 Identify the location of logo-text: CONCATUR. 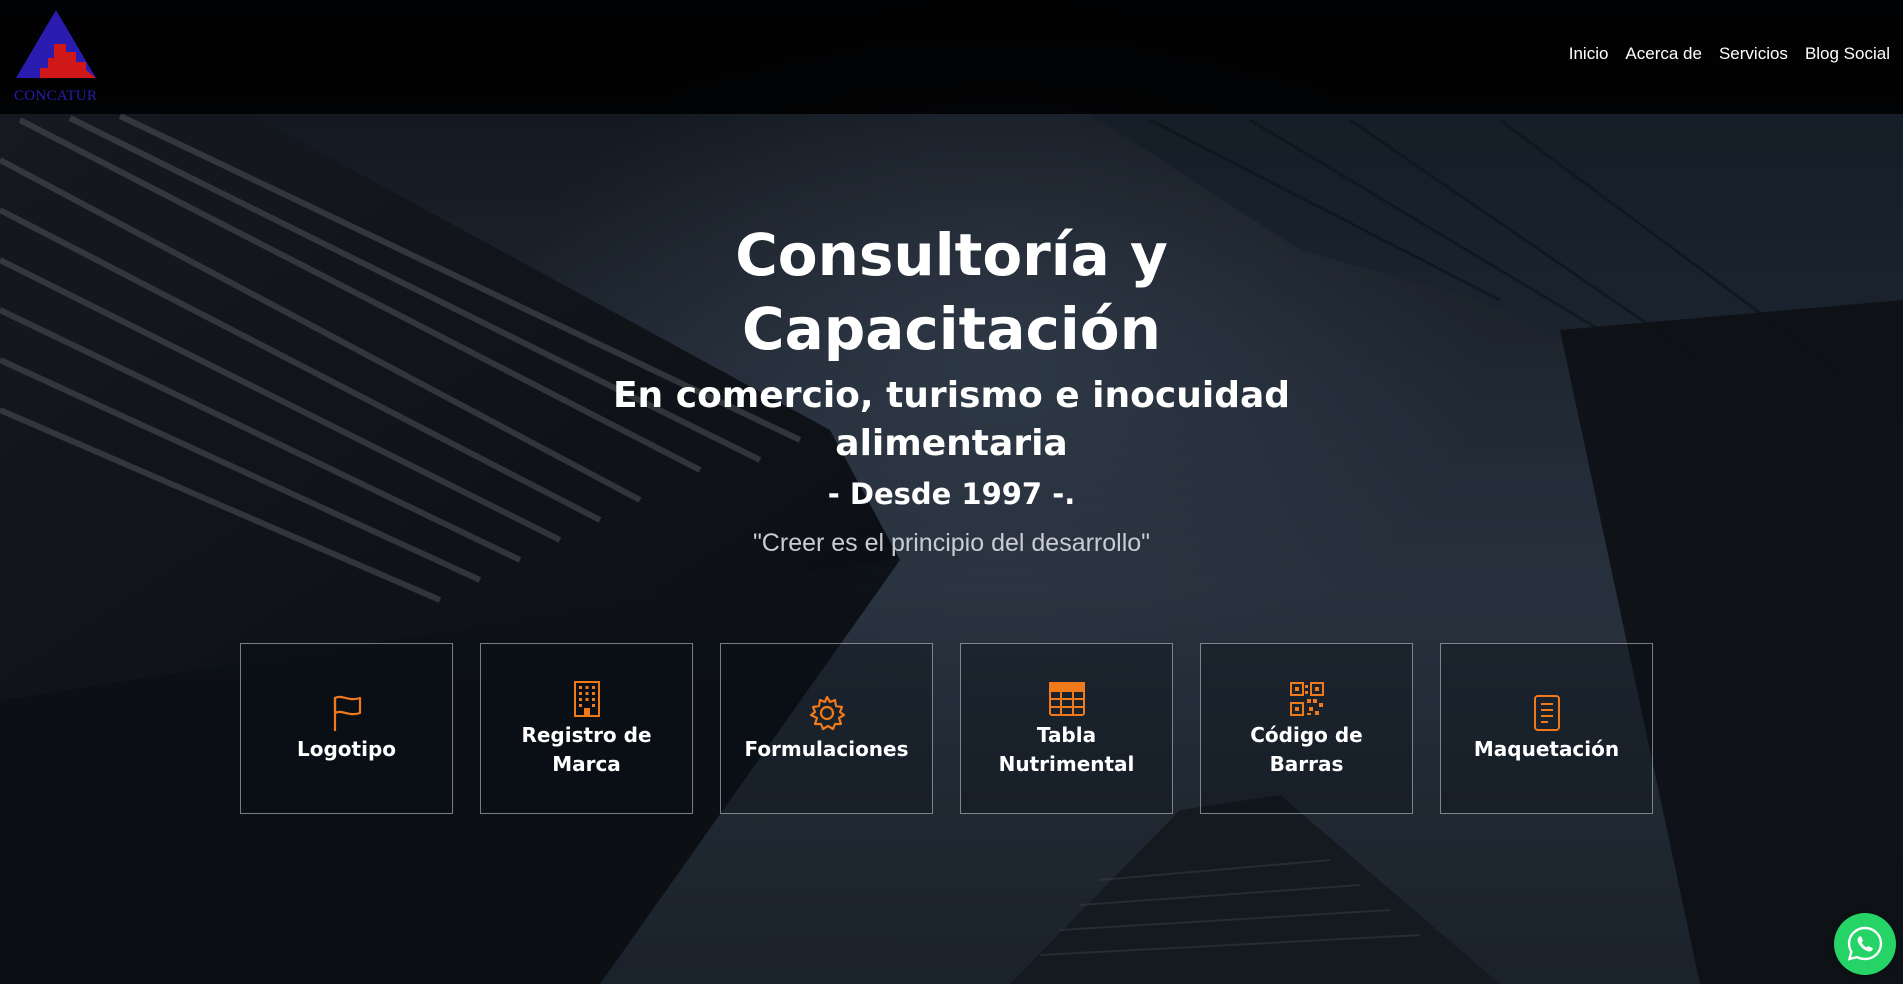
(56, 96).